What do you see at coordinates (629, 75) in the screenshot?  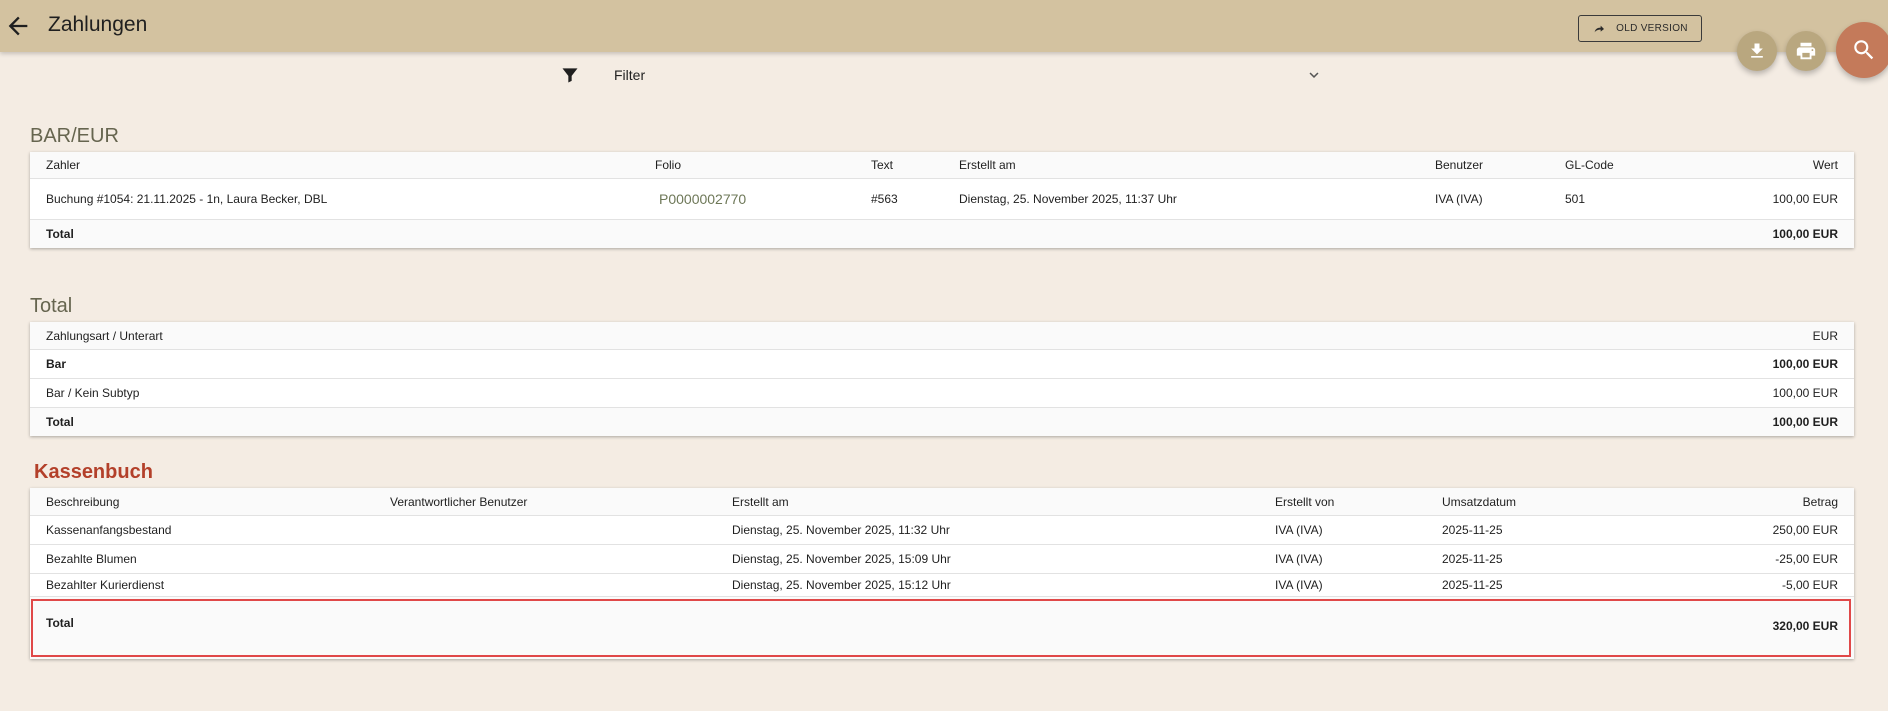 I see `filter-label: Filter` at bounding box center [629, 75].